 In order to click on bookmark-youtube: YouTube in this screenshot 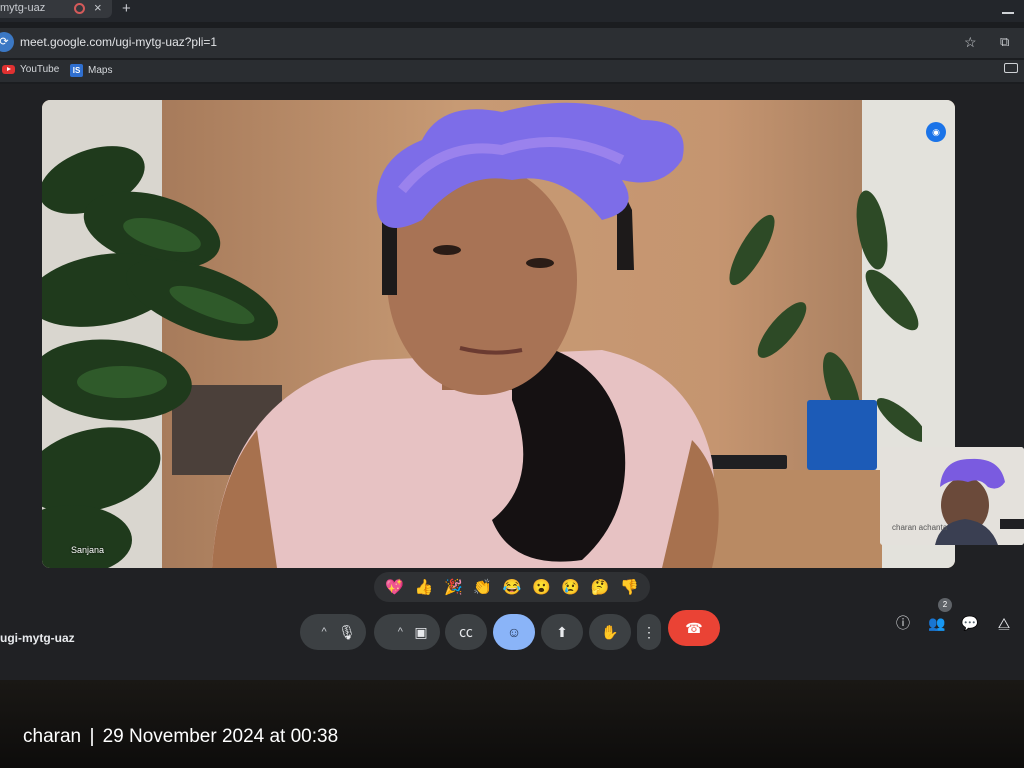, I will do `click(30, 69)`.